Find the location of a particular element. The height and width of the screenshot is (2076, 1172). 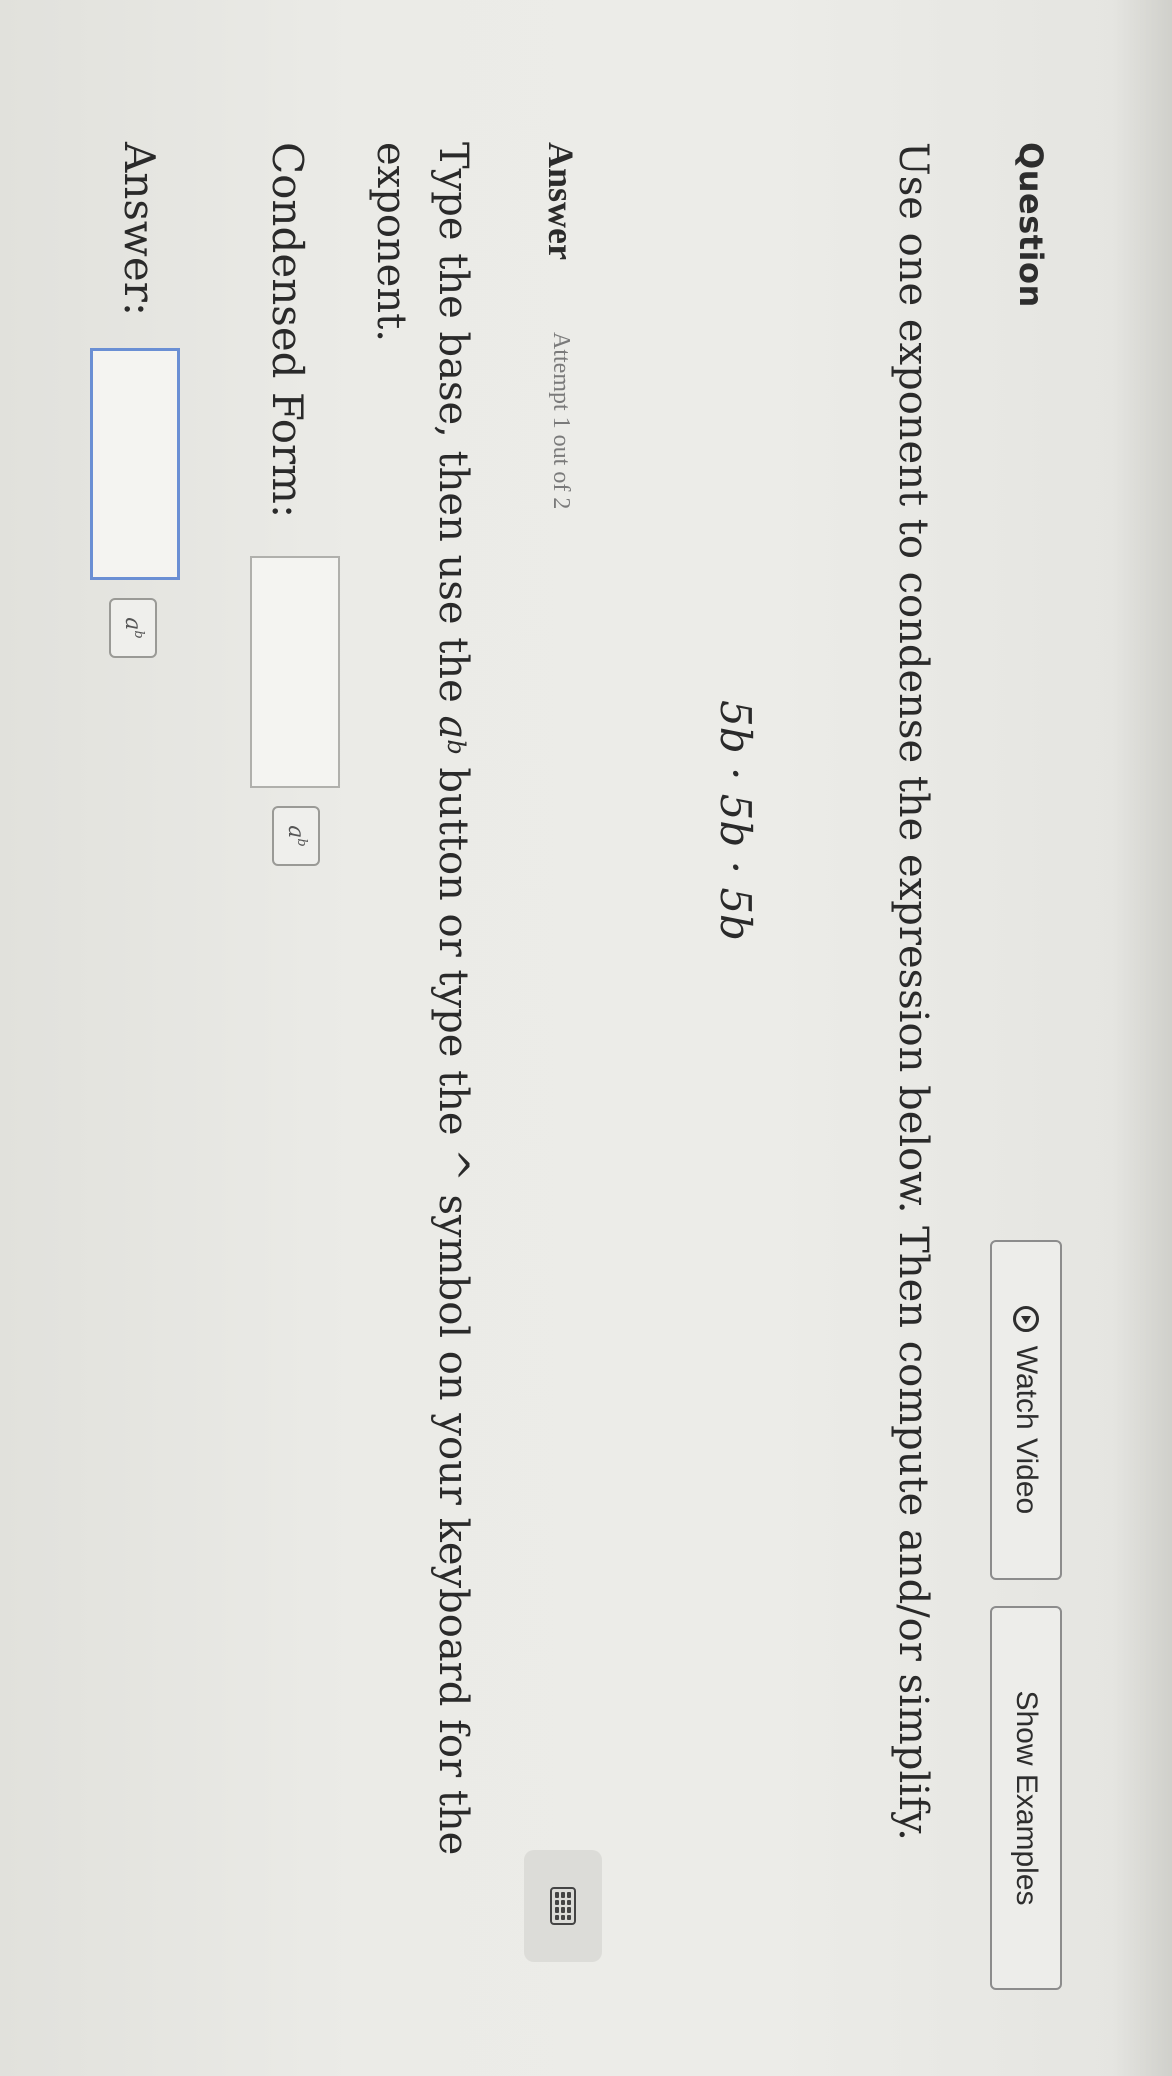

condensed-form-label: Condensed Form: is located at coordinates (287, 330).